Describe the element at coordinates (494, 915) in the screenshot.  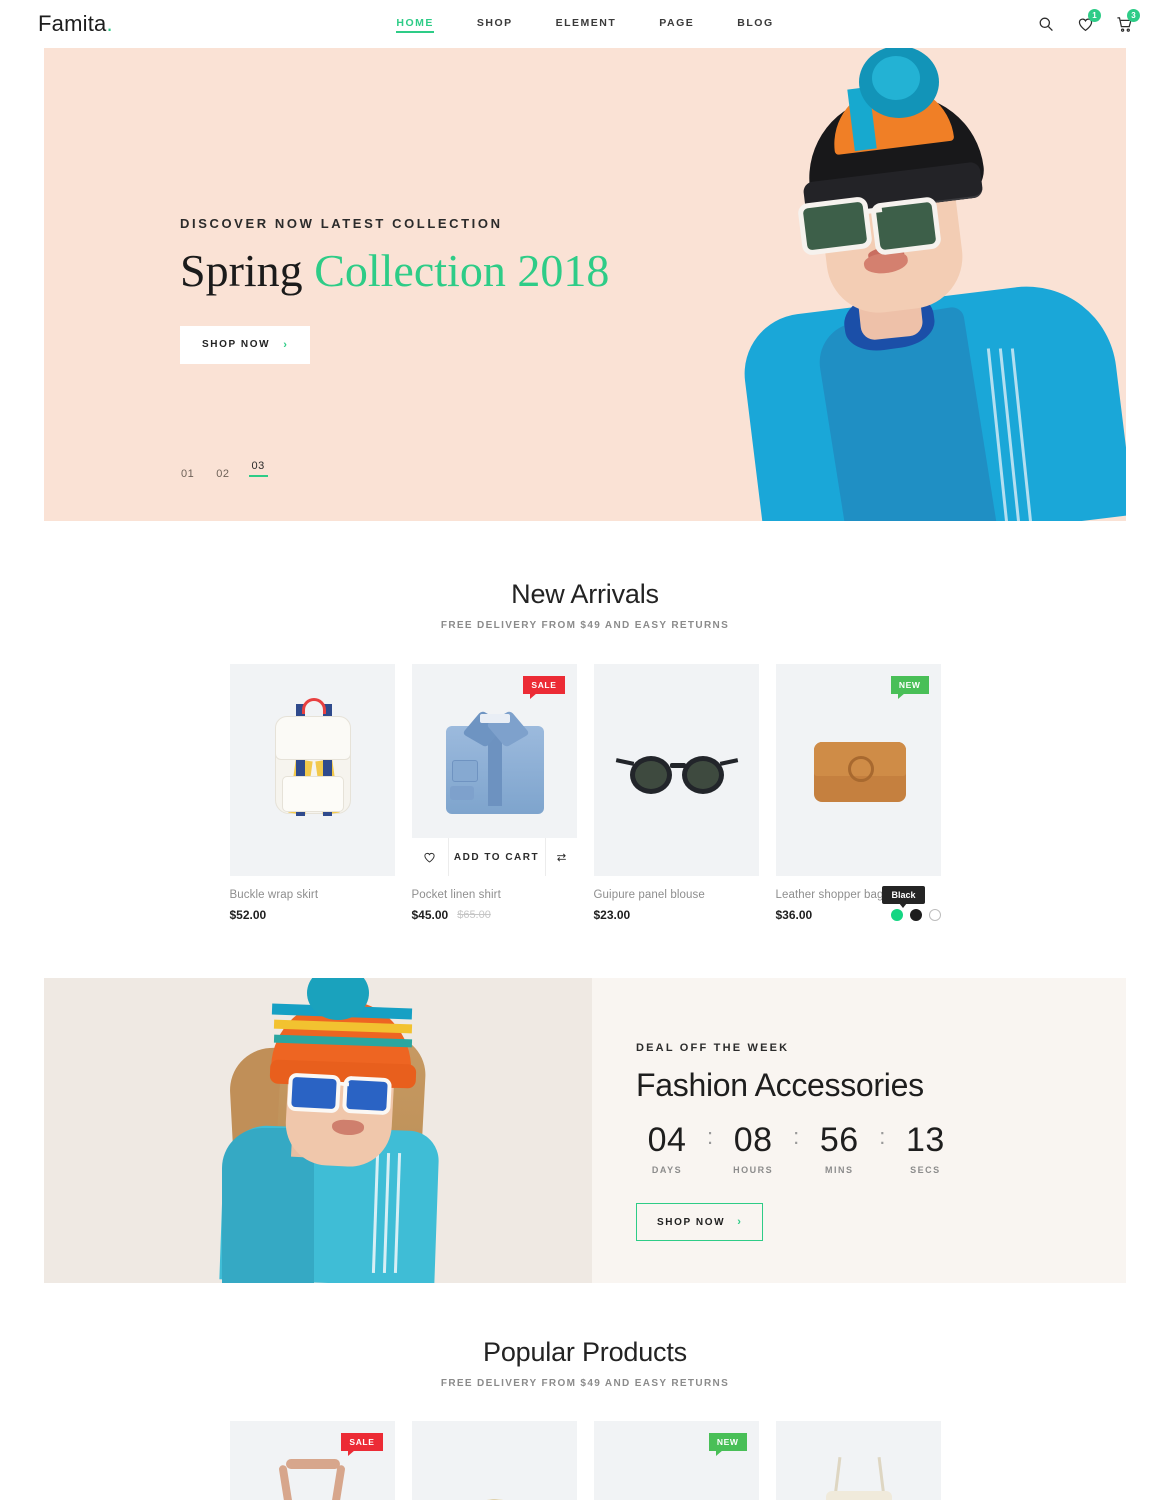
I see `product-price: $45.00 $65.00` at that location.